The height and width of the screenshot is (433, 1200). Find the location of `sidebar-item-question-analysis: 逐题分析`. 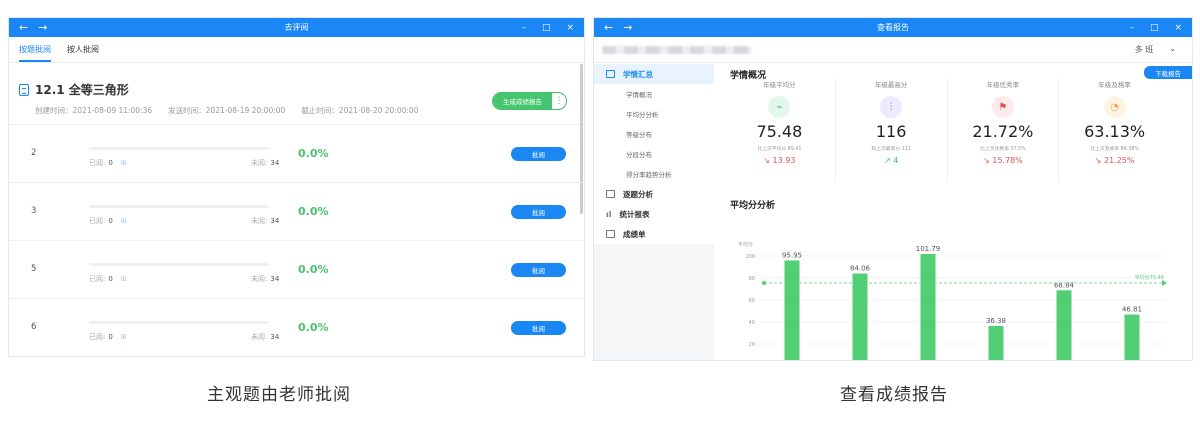

sidebar-item-question-analysis: 逐题分析 is located at coordinates (654, 194).